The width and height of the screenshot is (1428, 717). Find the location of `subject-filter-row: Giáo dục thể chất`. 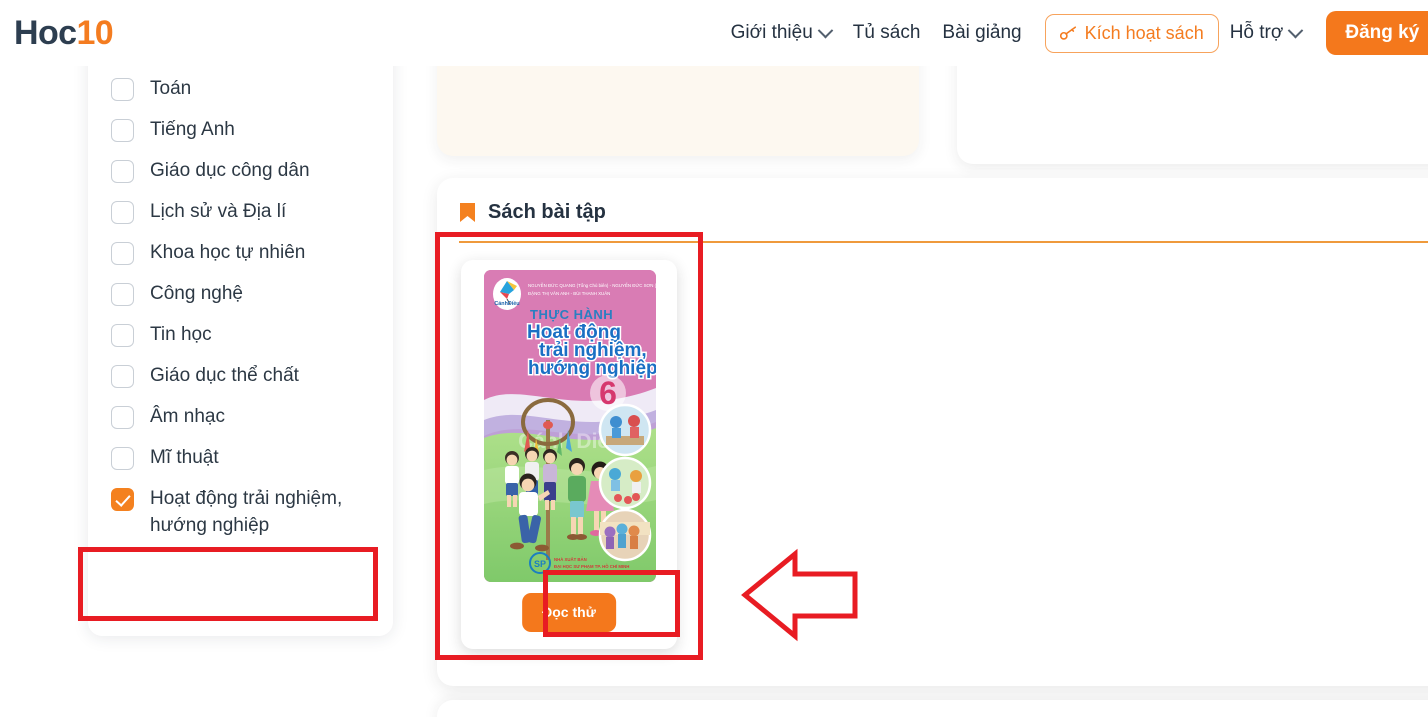

subject-filter-row: Giáo dục thể chất is located at coordinates (240, 375).